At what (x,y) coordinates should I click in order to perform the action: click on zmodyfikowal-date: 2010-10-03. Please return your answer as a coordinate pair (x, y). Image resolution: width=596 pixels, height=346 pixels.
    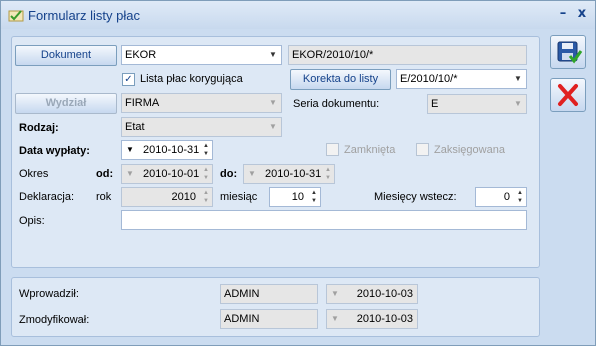
    Looking at the image, I should click on (384, 319).